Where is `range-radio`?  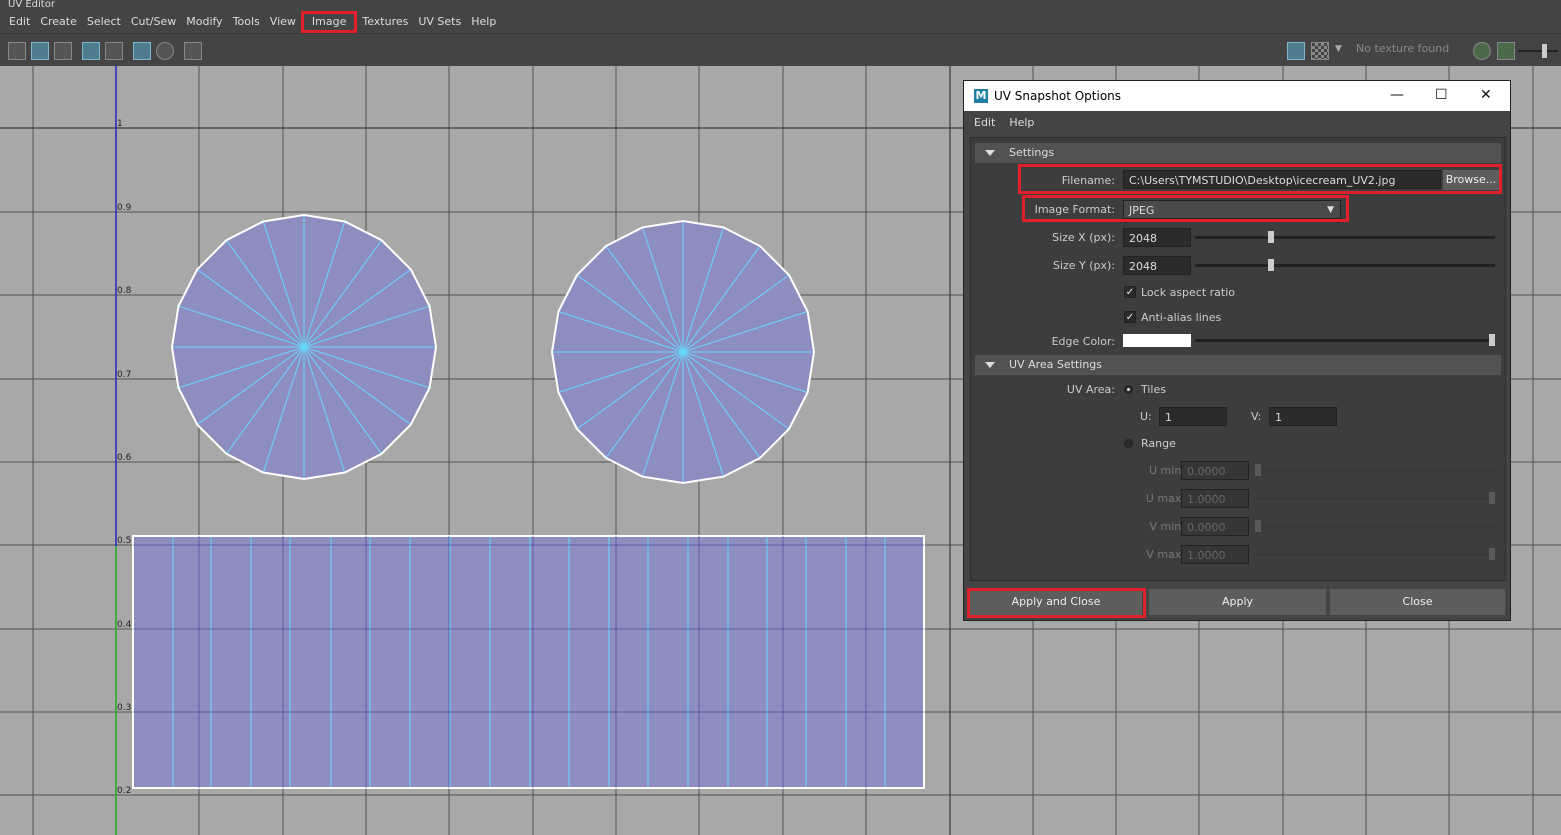 range-radio is located at coordinates (1128, 443).